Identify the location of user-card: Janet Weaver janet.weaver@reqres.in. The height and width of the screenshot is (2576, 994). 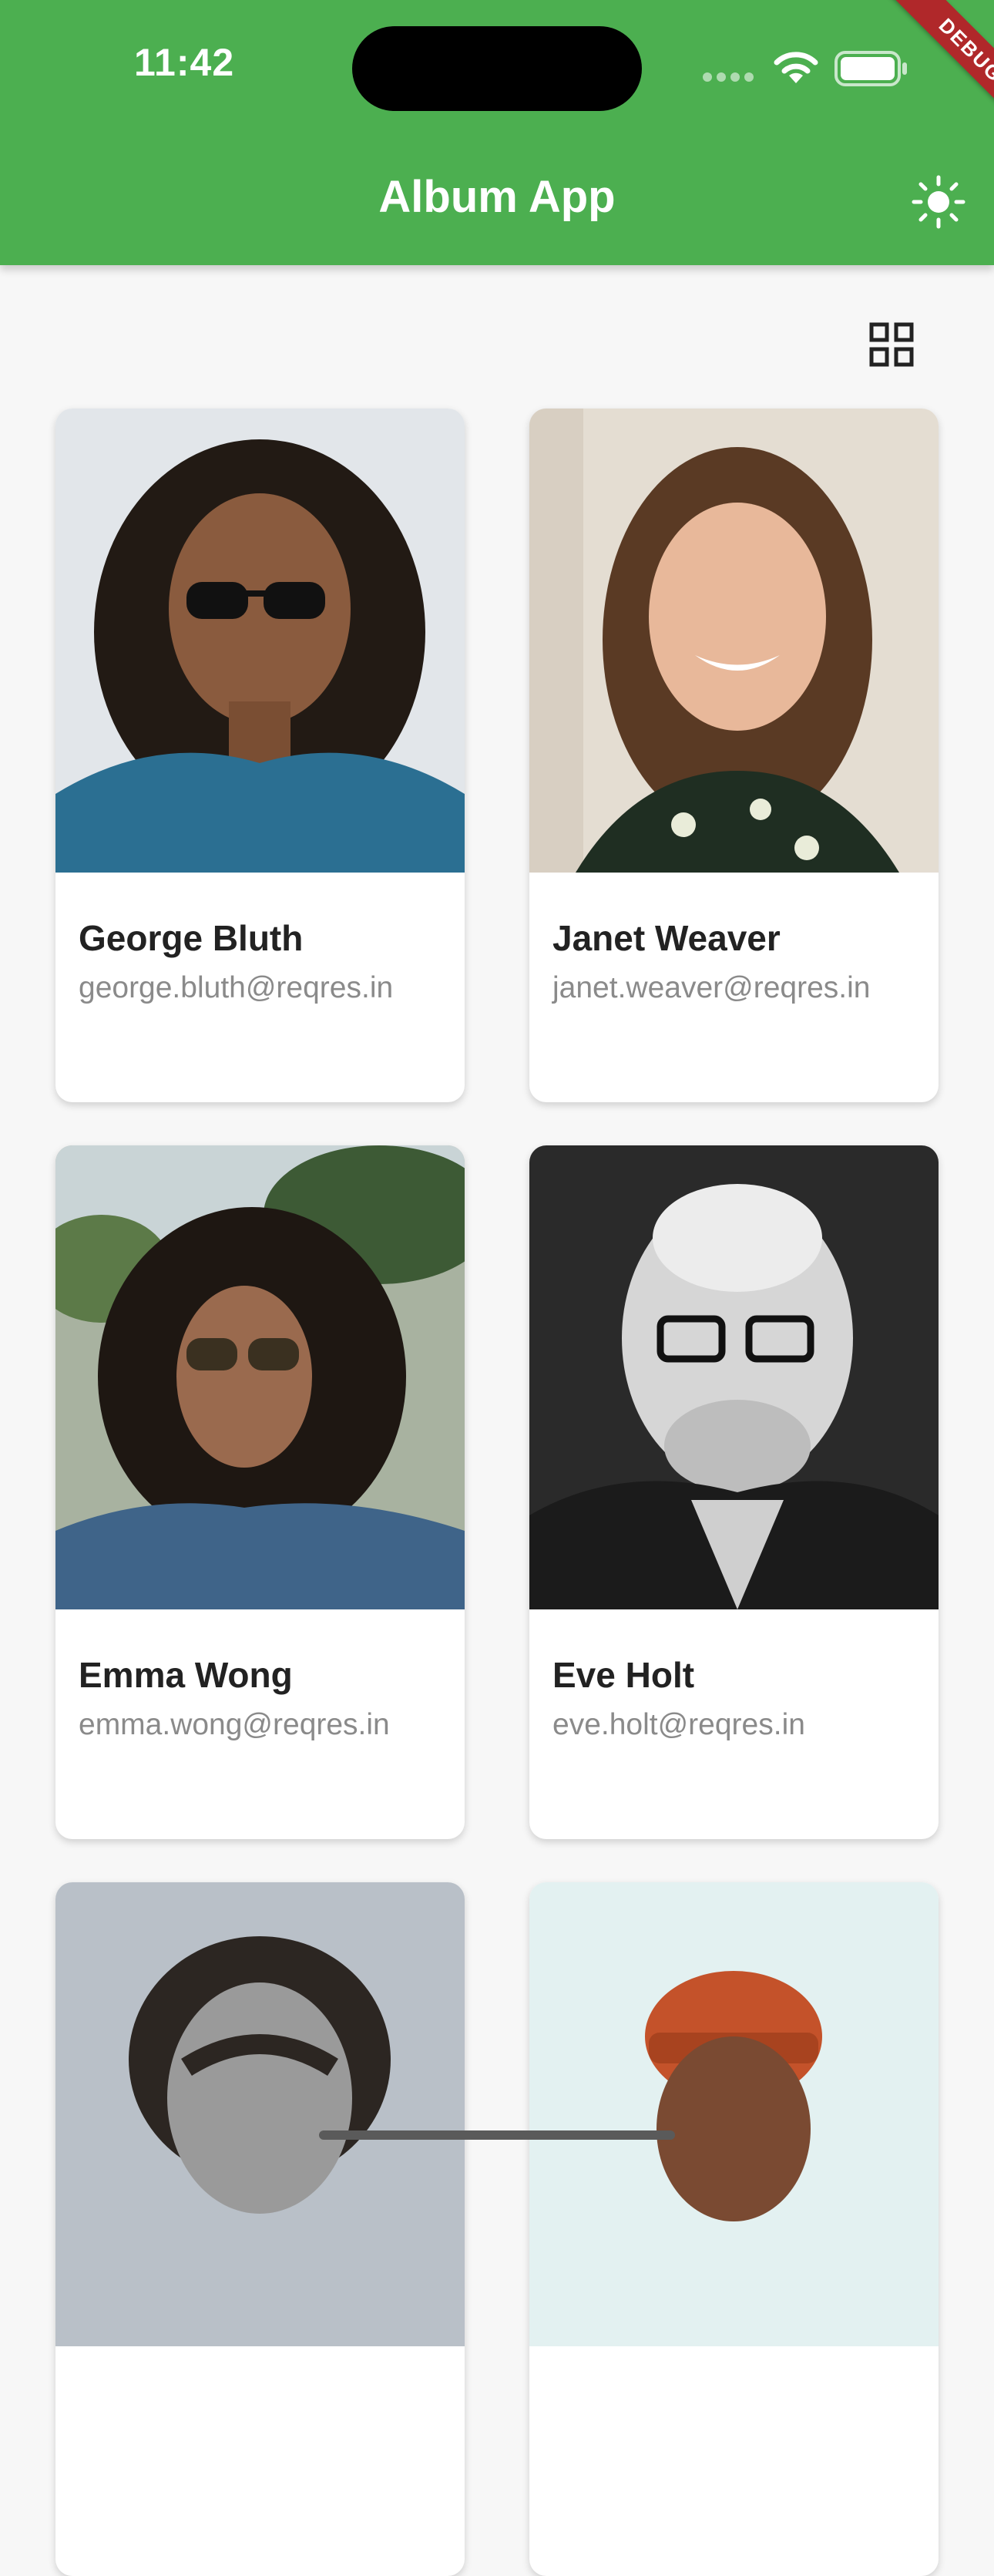
(734, 755).